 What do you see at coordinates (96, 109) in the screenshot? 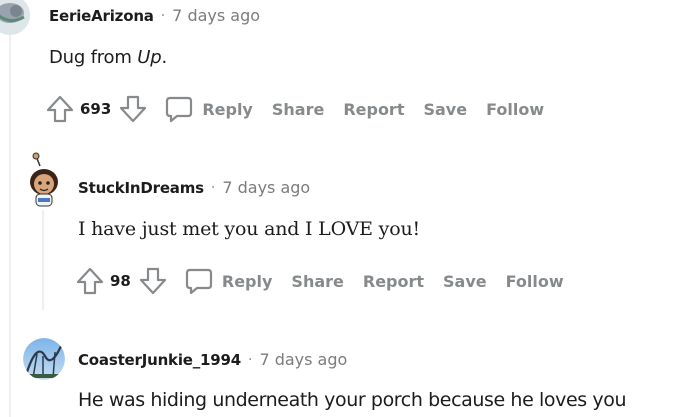
I see `vote-count: 693` at bounding box center [96, 109].